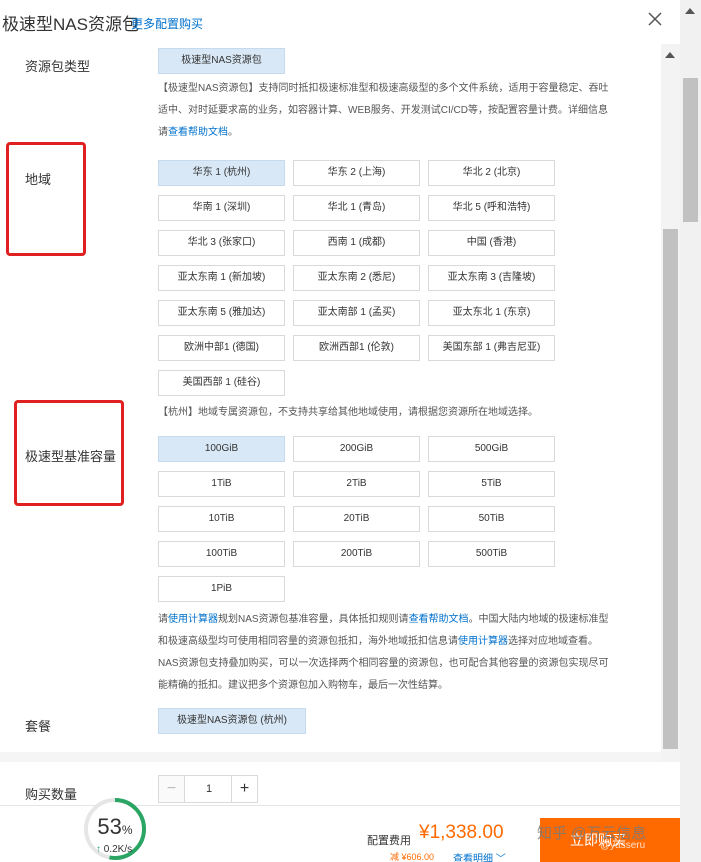  I want to click on quantity-stepper: − 1 +, so click(208, 789).